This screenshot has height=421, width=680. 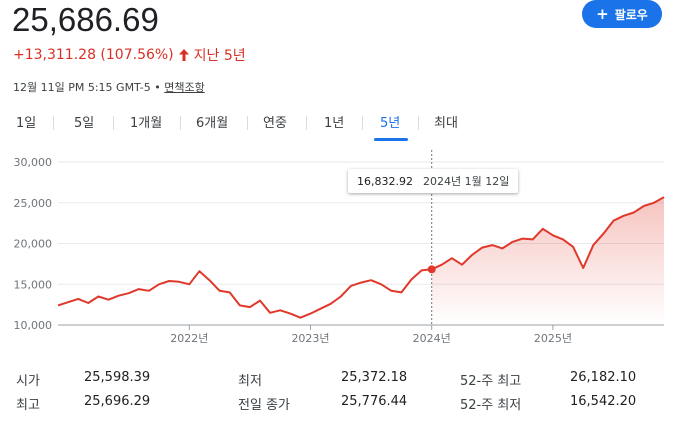 I want to click on stat-value-high: 25,696.29, so click(x=117, y=401).